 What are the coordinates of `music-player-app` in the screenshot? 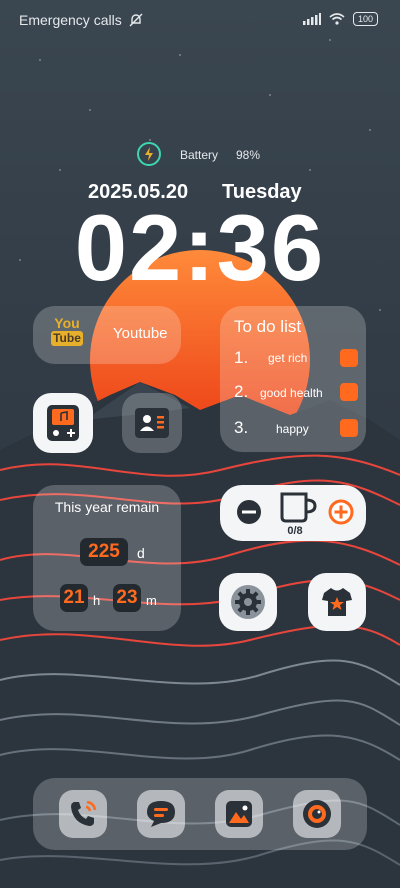 It's located at (63, 423).